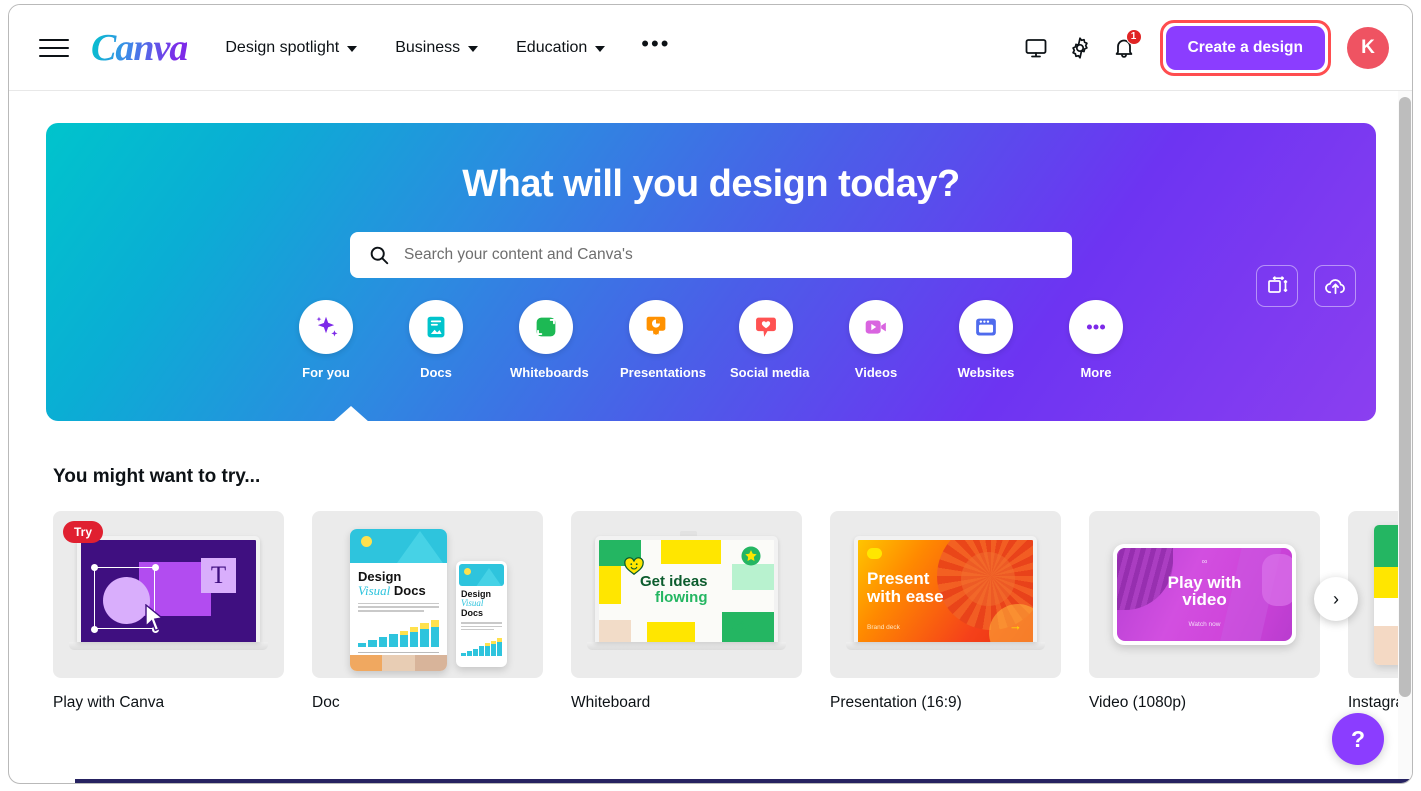 This screenshot has width=1421, height=791. What do you see at coordinates (351, 413) in the screenshot?
I see `active-category-indicator` at bounding box center [351, 413].